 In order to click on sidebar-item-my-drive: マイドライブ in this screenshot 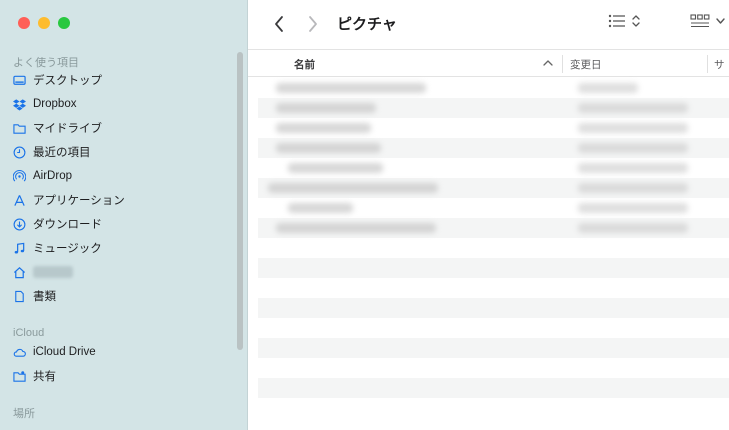, I will do `click(57, 128)`.